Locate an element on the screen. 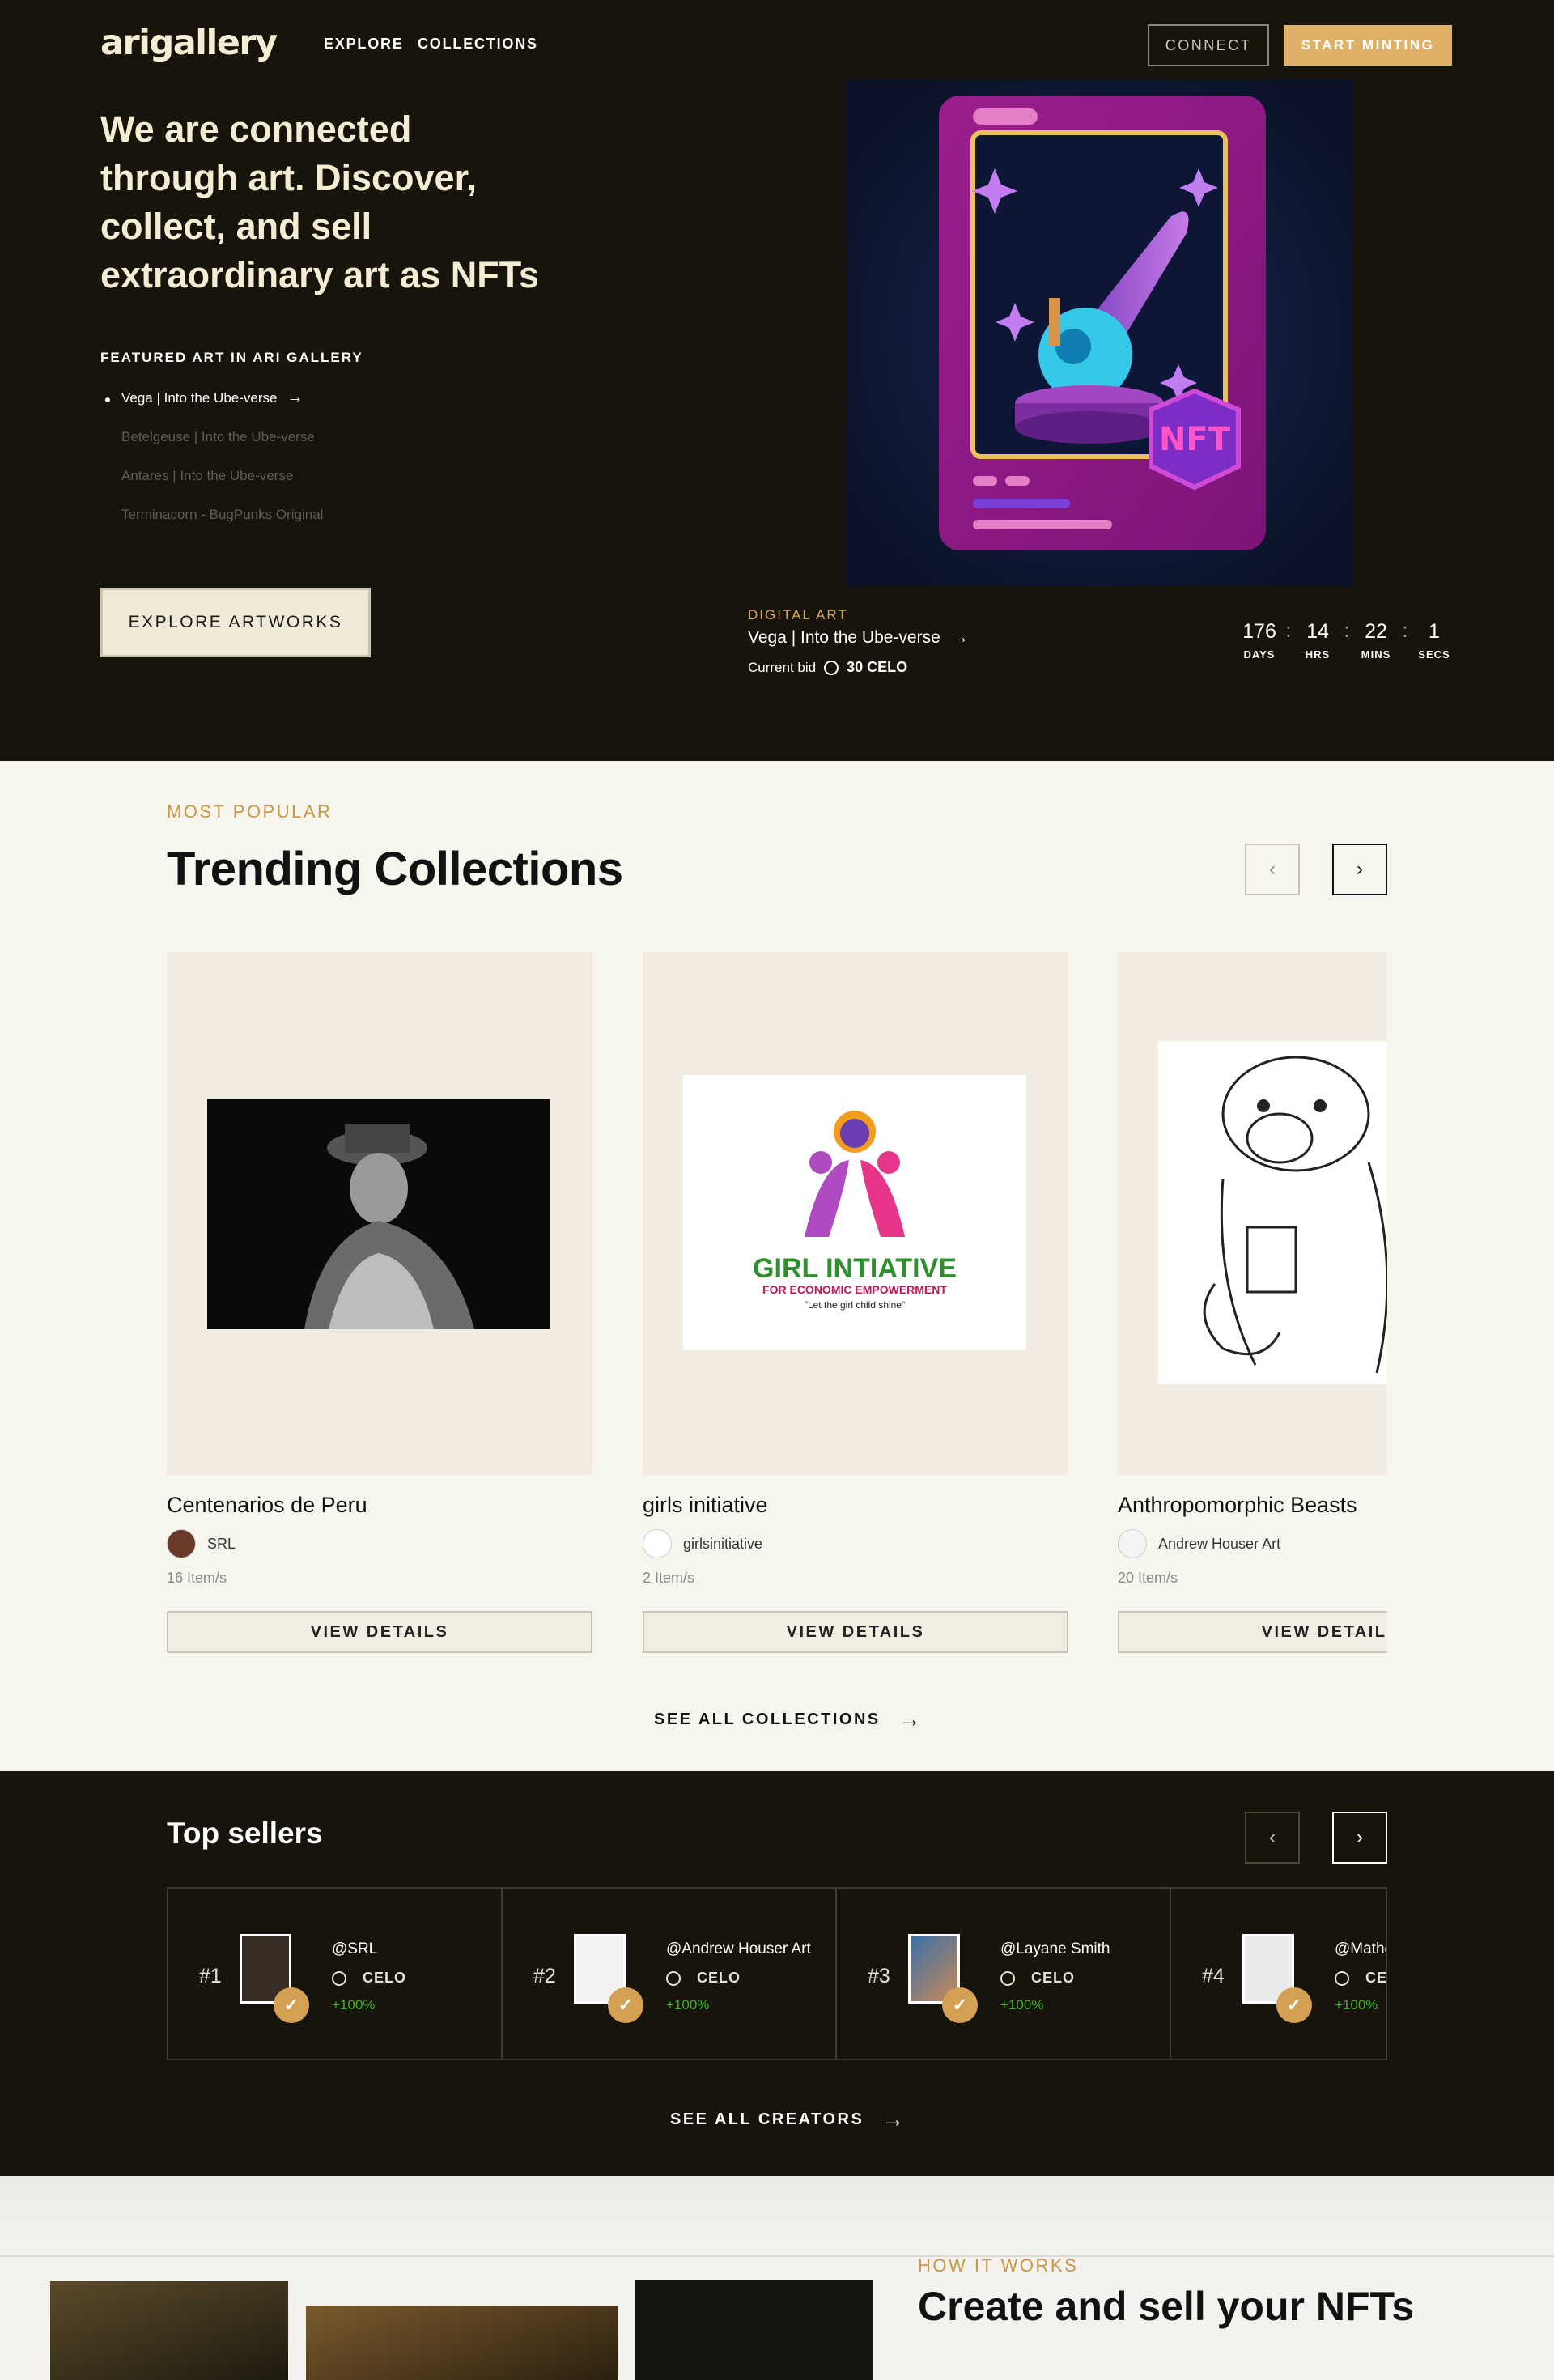  sellers-next-button: › is located at coordinates (1359, 1838).